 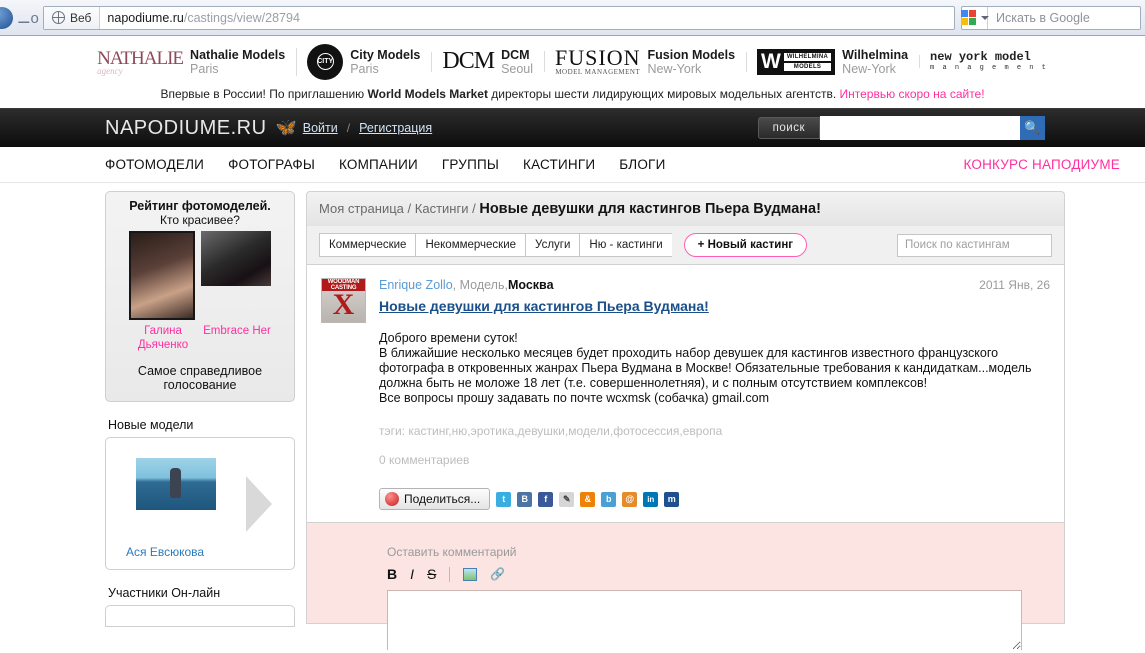 What do you see at coordinates (651, 499) in the screenshot?
I see `linkedin-icon: in` at bounding box center [651, 499].